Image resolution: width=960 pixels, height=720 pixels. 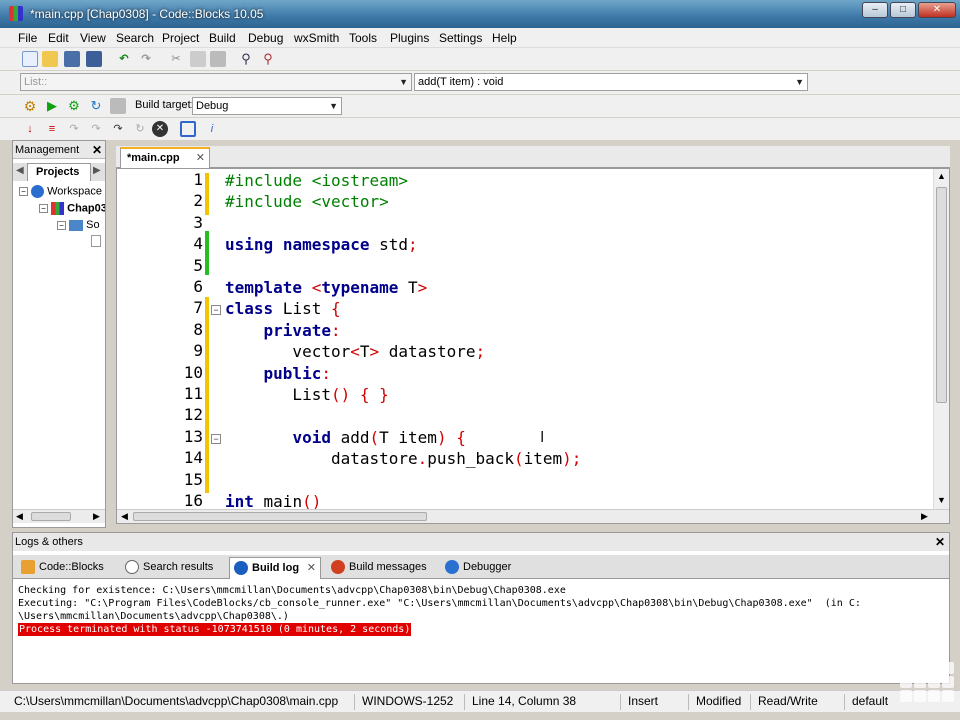 I want to click on tree-item-workspace: − Workspace, so click(x=62, y=193).